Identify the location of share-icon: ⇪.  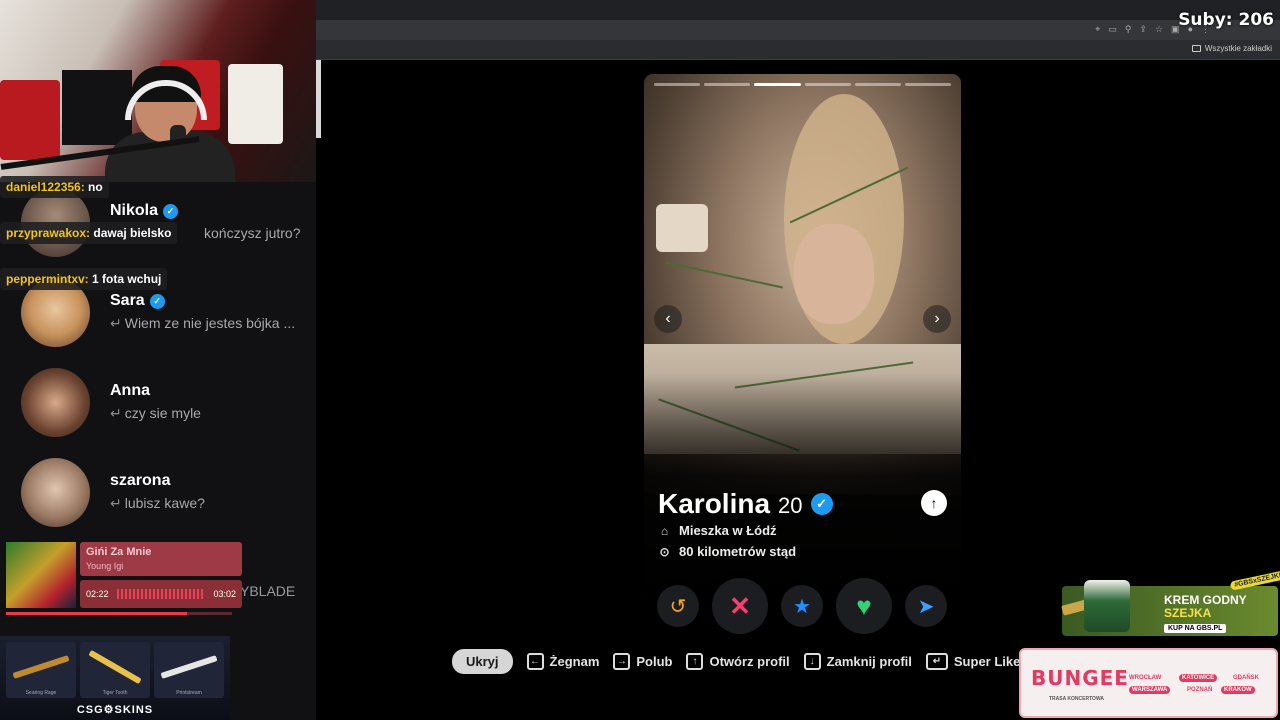
(1143, 29).